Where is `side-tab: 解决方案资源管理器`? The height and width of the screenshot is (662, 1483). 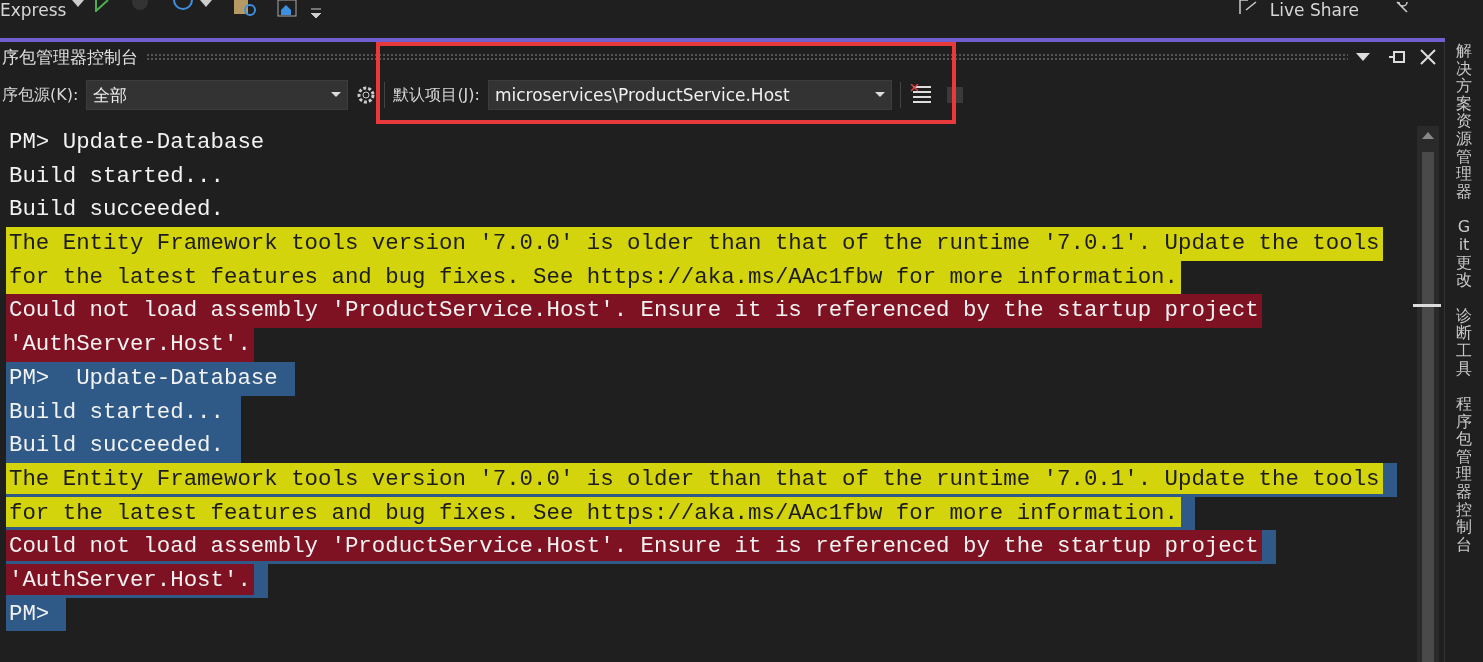
side-tab: 解决方案资源管理器 is located at coordinates (1464, 121).